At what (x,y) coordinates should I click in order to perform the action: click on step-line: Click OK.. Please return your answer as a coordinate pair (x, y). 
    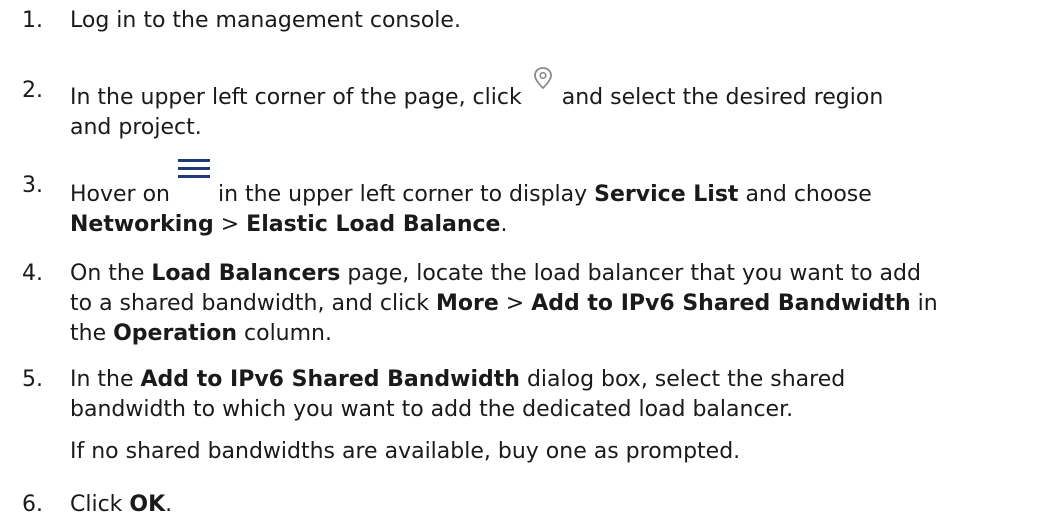
    Looking at the image, I should click on (557, 505).